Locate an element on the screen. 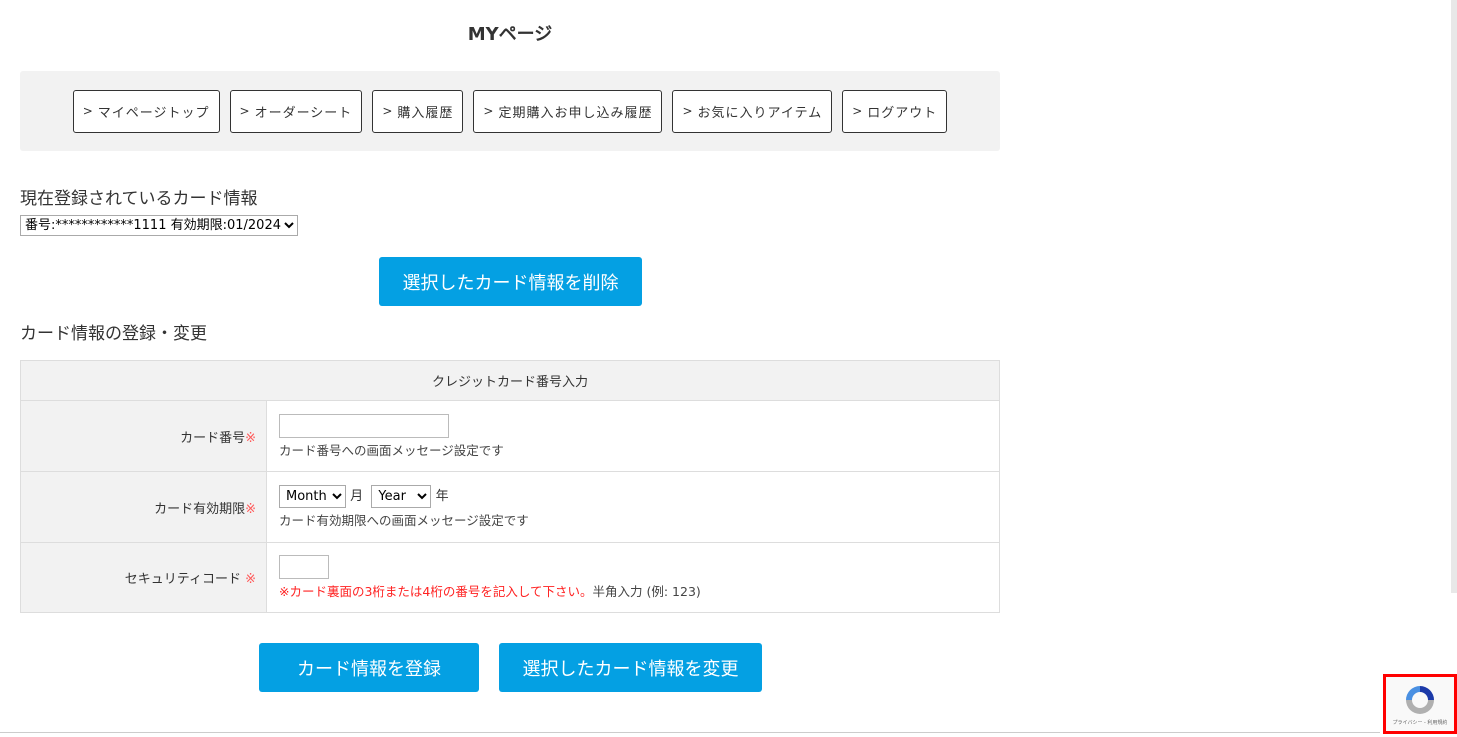  cvc-hint: 半角入力 (例: 123) is located at coordinates (646, 591).